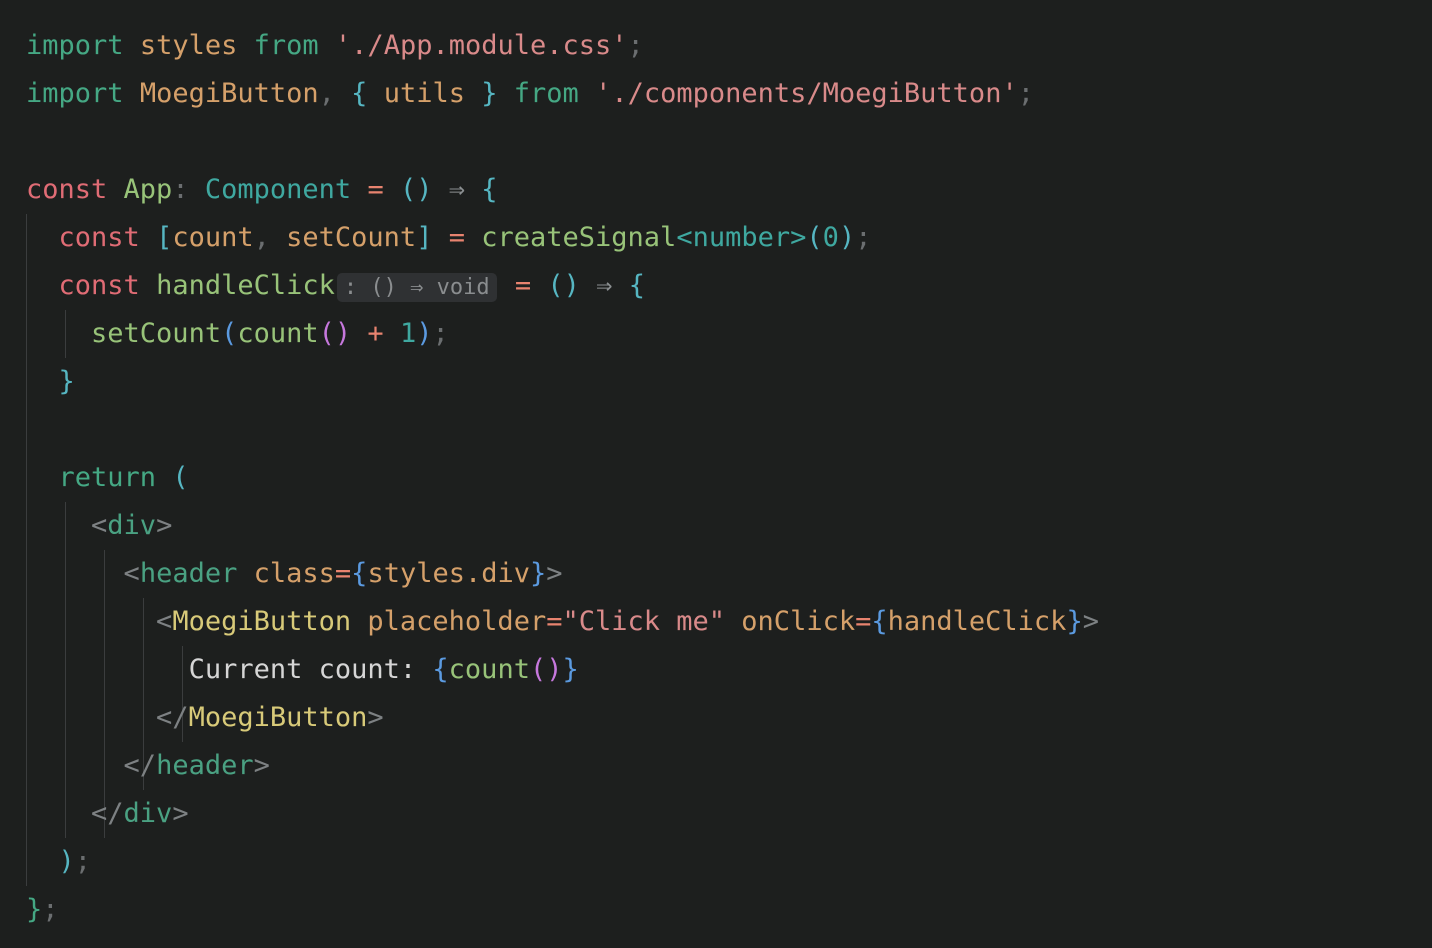 The width and height of the screenshot is (1432, 948). I want to click on token-components-path-string: './components/MoegiButton', so click(806, 93).